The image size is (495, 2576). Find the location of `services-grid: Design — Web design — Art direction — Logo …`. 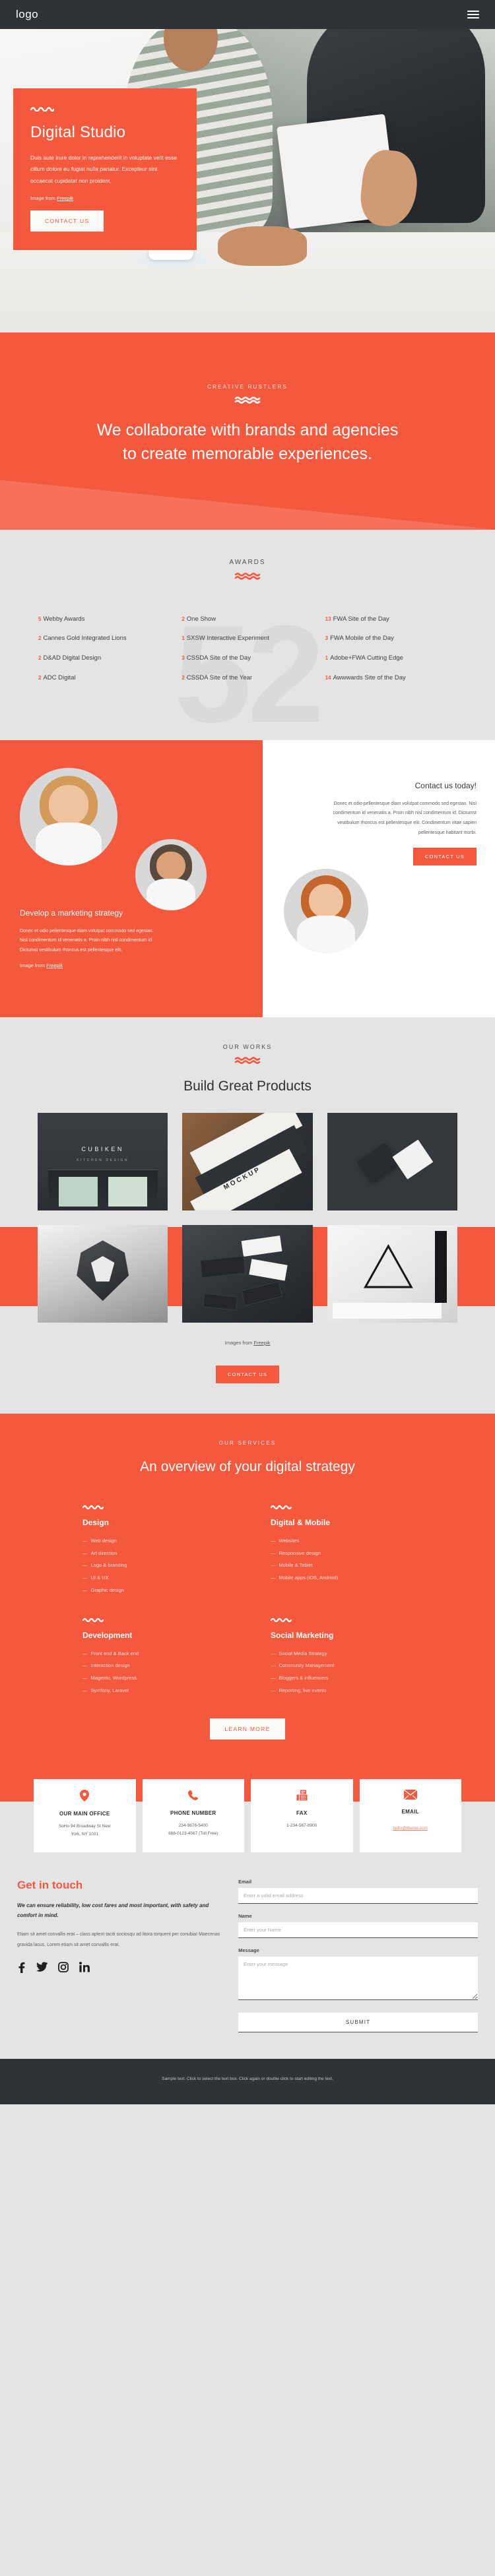

services-grid: Design — Web design — Art direction — Logo … is located at coordinates (247, 1601).